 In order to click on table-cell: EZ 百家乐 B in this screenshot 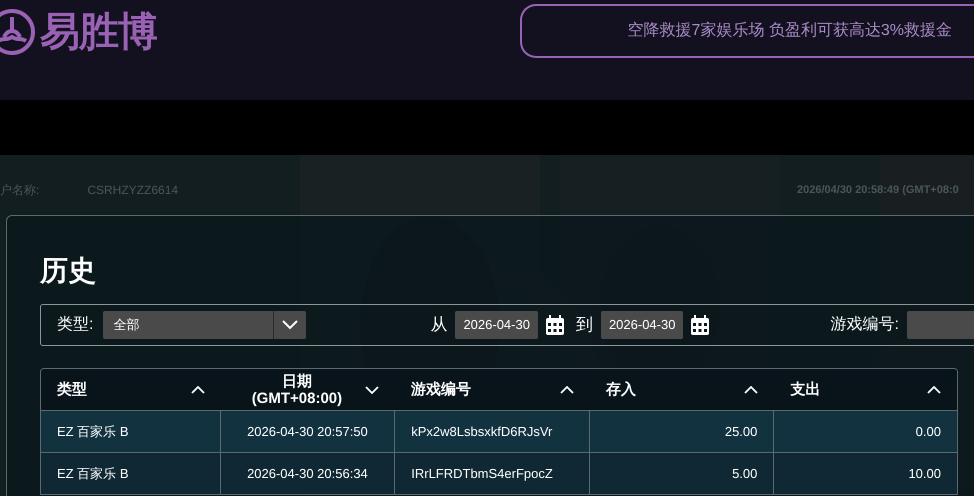, I will do `click(131, 473)`.